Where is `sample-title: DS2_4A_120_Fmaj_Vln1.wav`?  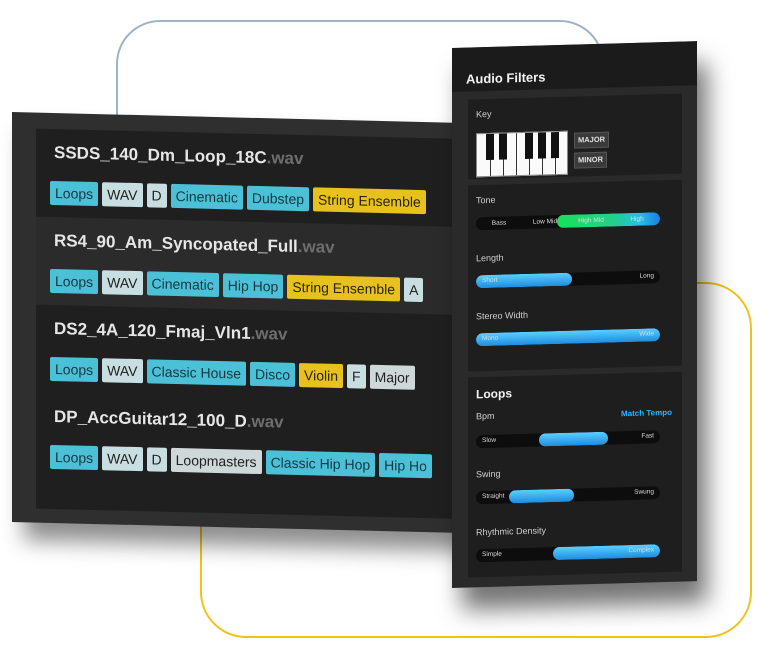
sample-title: DS2_4A_120_Fmaj_Vln1.wav is located at coordinates (170, 332).